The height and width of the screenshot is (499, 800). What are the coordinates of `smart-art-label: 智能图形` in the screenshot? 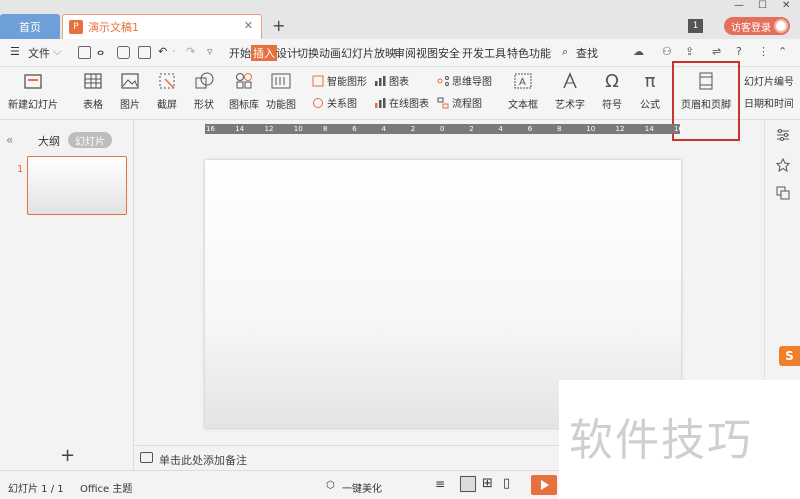 It's located at (347, 82).